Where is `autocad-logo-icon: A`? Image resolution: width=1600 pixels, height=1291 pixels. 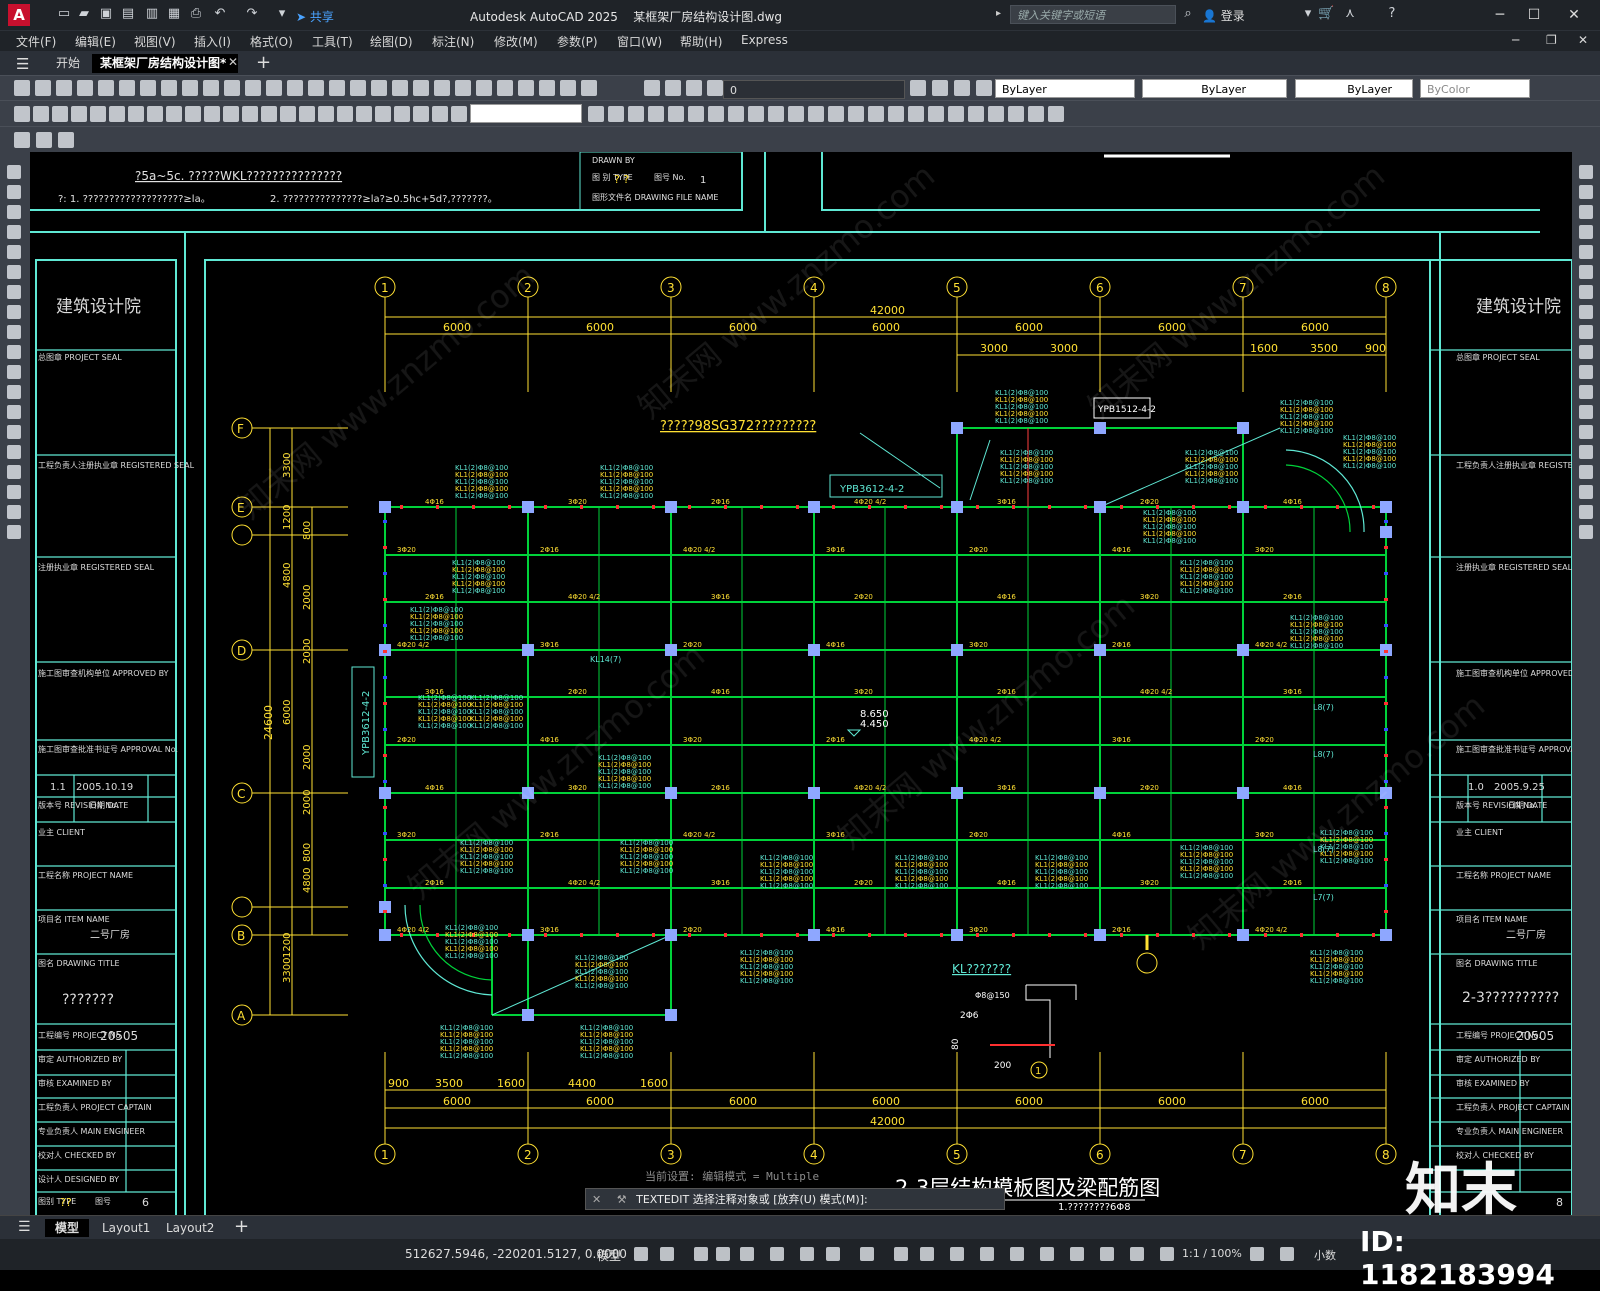 autocad-logo-icon: A is located at coordinates (19, 15).